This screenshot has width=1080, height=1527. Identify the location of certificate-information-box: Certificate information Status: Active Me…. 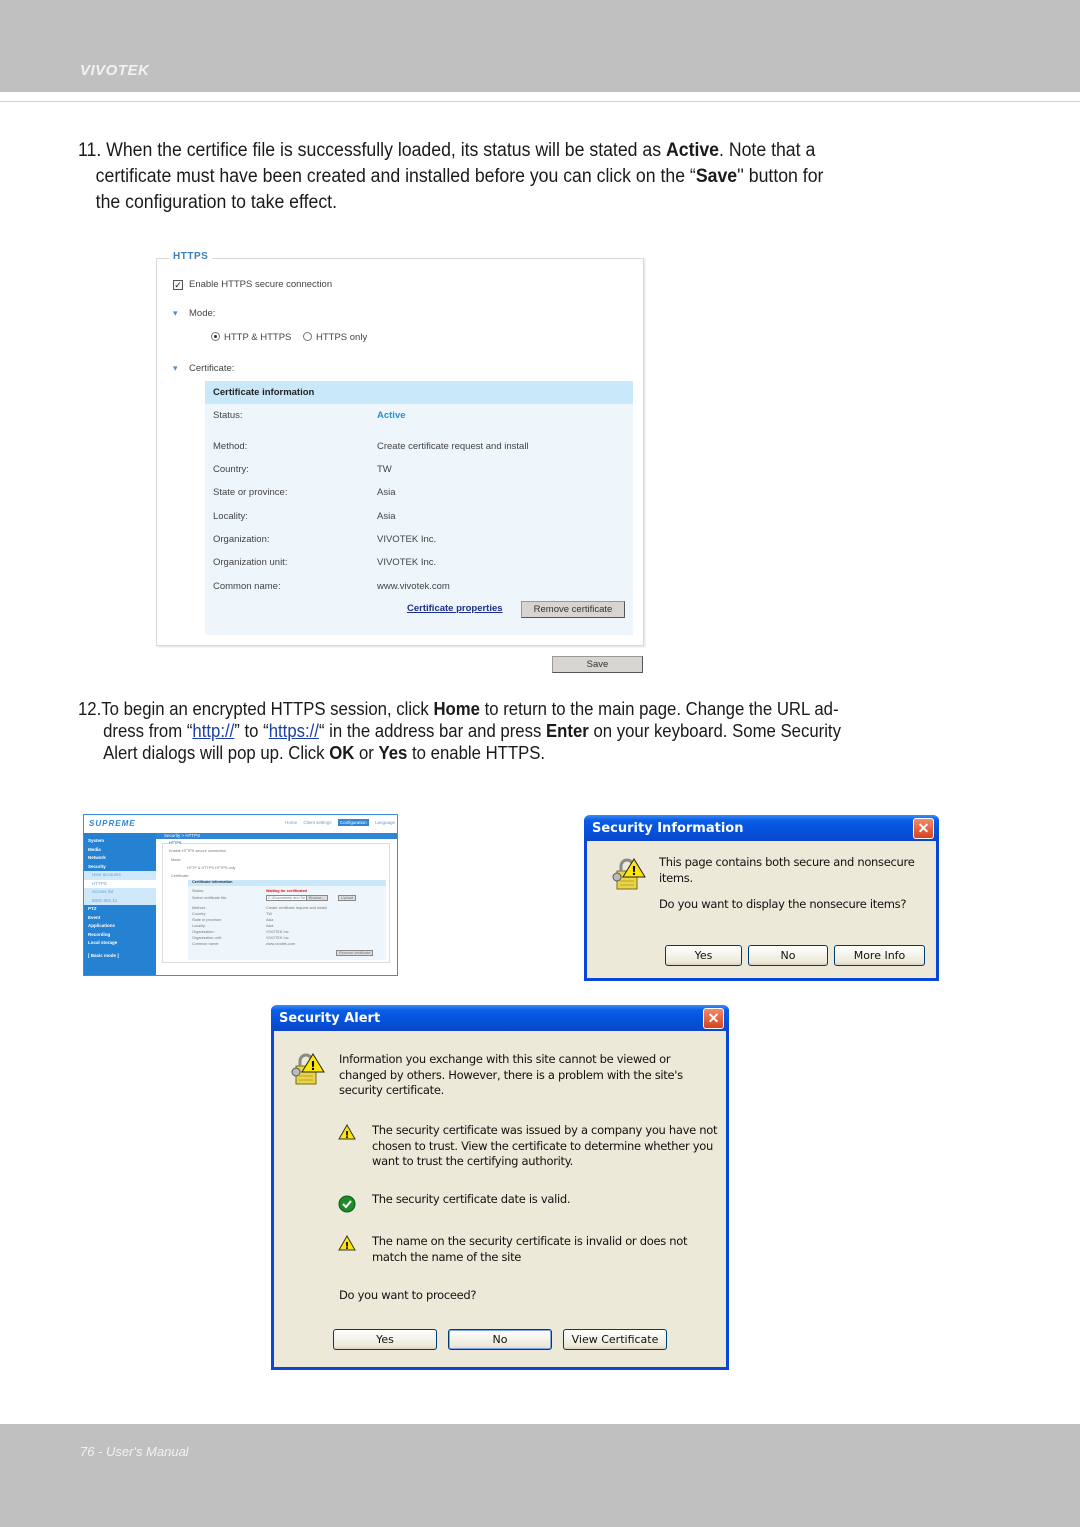
(419, 508).